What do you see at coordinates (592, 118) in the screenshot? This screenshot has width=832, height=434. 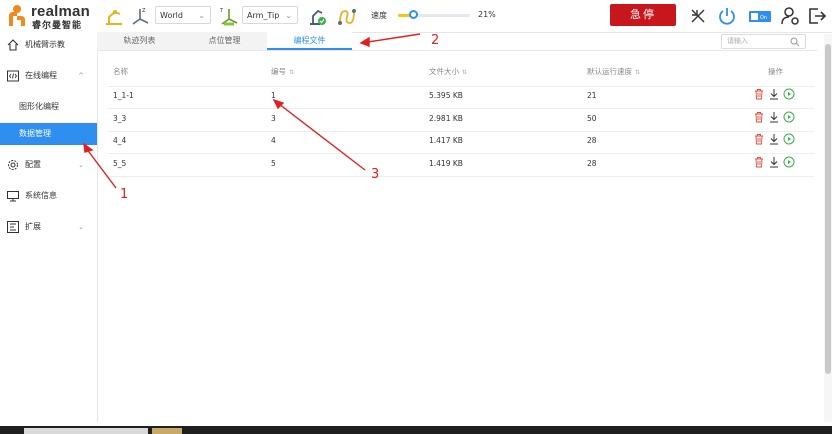 I see `cell-speed: 50` at bounding box center [592, 118].